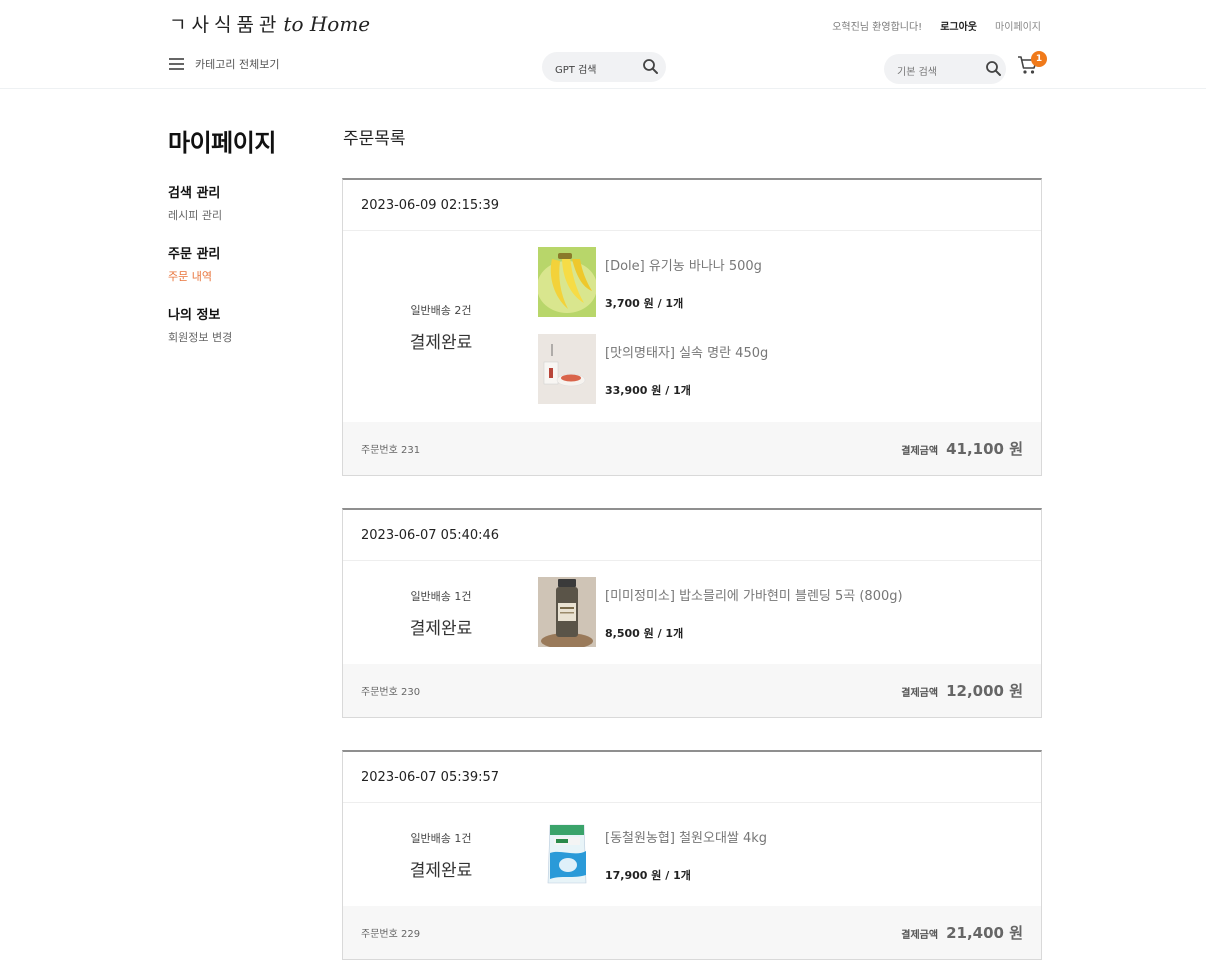  What do you see at coordinates (1018, 25) in the screenshot?
I see `mypage-link: 마이페이지` at bounding box center [1018, 25].